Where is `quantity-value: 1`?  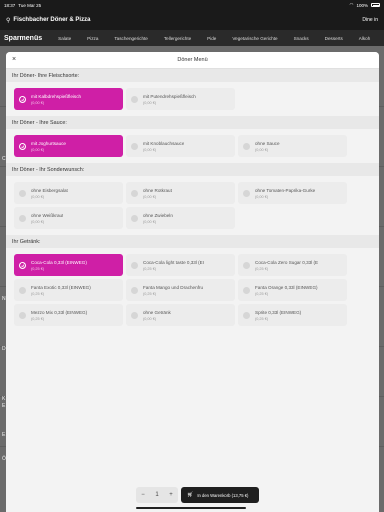 quantity-value: 1 is located at coordinates (157, 495).